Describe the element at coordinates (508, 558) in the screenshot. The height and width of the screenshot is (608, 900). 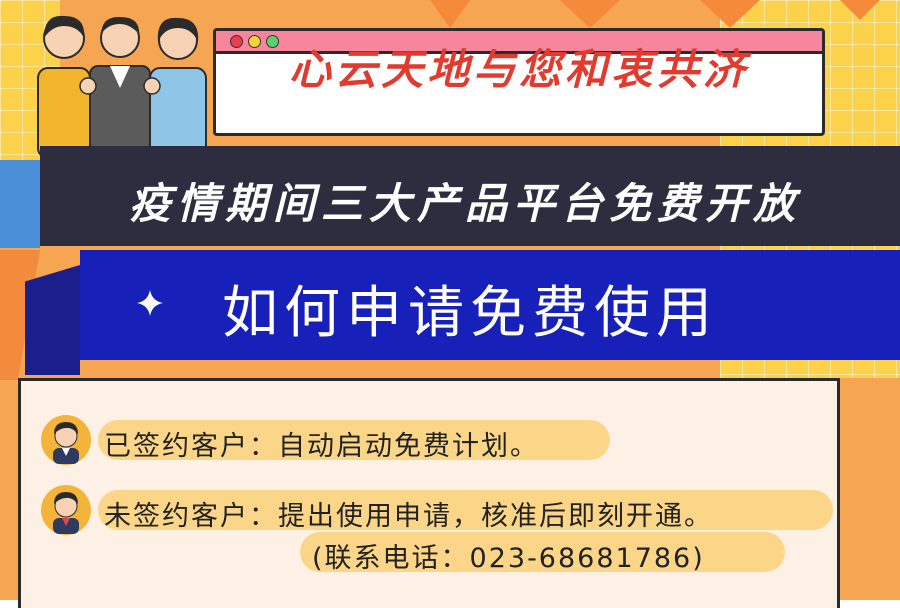
I see `contact-phone-text: (联系电话：023-68681786)` at that location.